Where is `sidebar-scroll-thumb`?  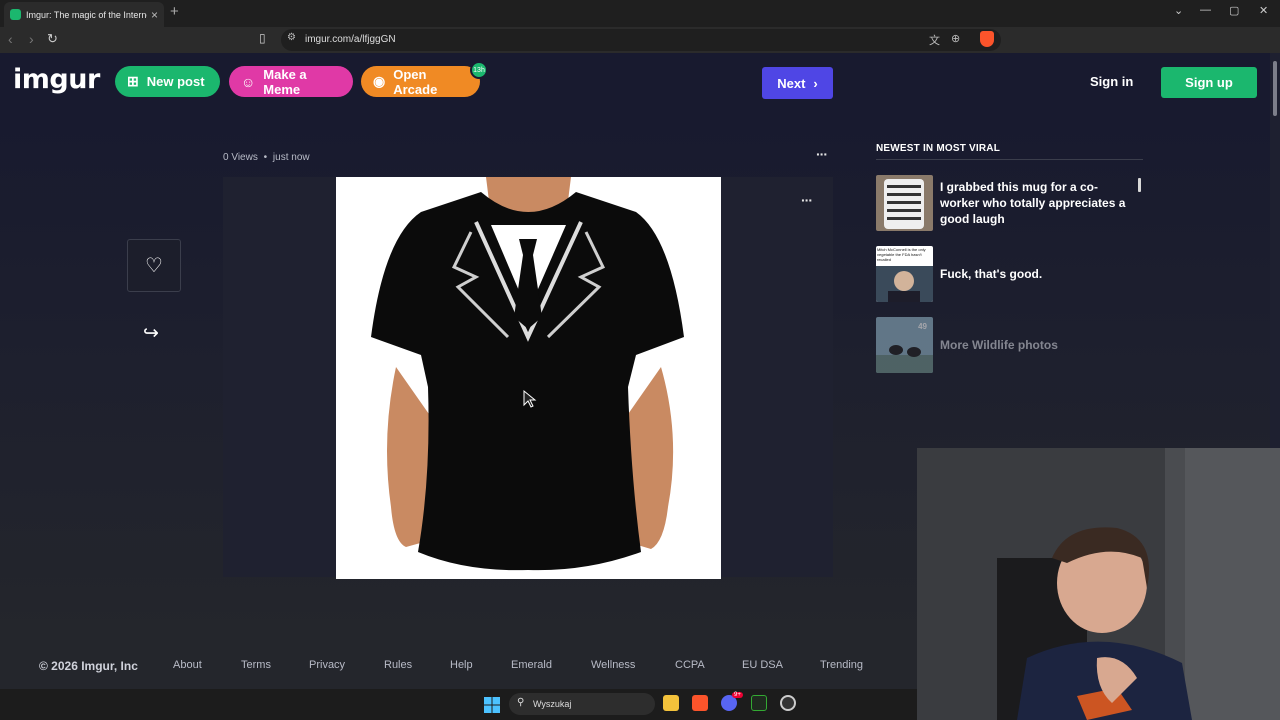 sidebar-scroll-thumb is located at coordinates (1139, 185).